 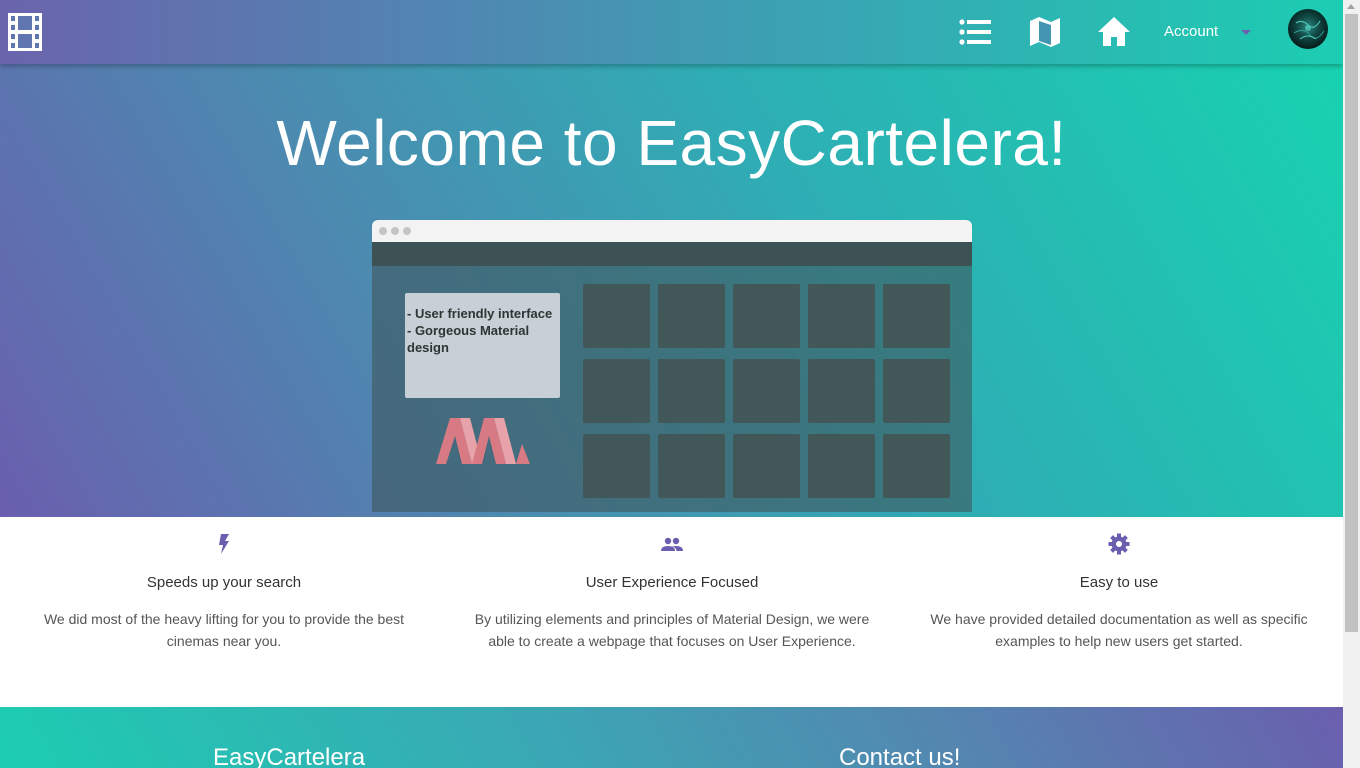 I want to click on bolt-icon, so click(x=224, y=544).